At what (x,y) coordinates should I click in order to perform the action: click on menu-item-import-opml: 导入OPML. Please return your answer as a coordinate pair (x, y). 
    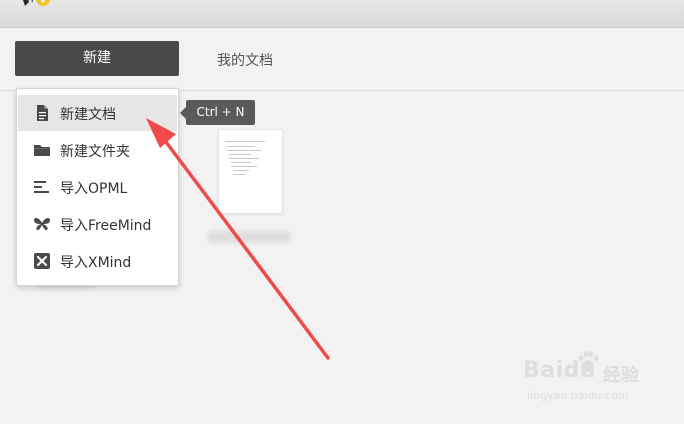
    Looking at the image, I should click on (97, 187).